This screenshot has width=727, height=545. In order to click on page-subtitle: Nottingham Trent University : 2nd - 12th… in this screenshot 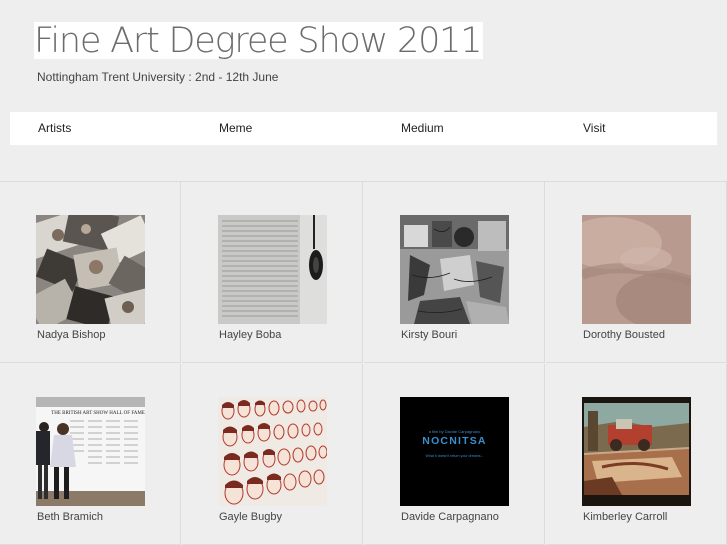, I will do `click(158, 77)`.